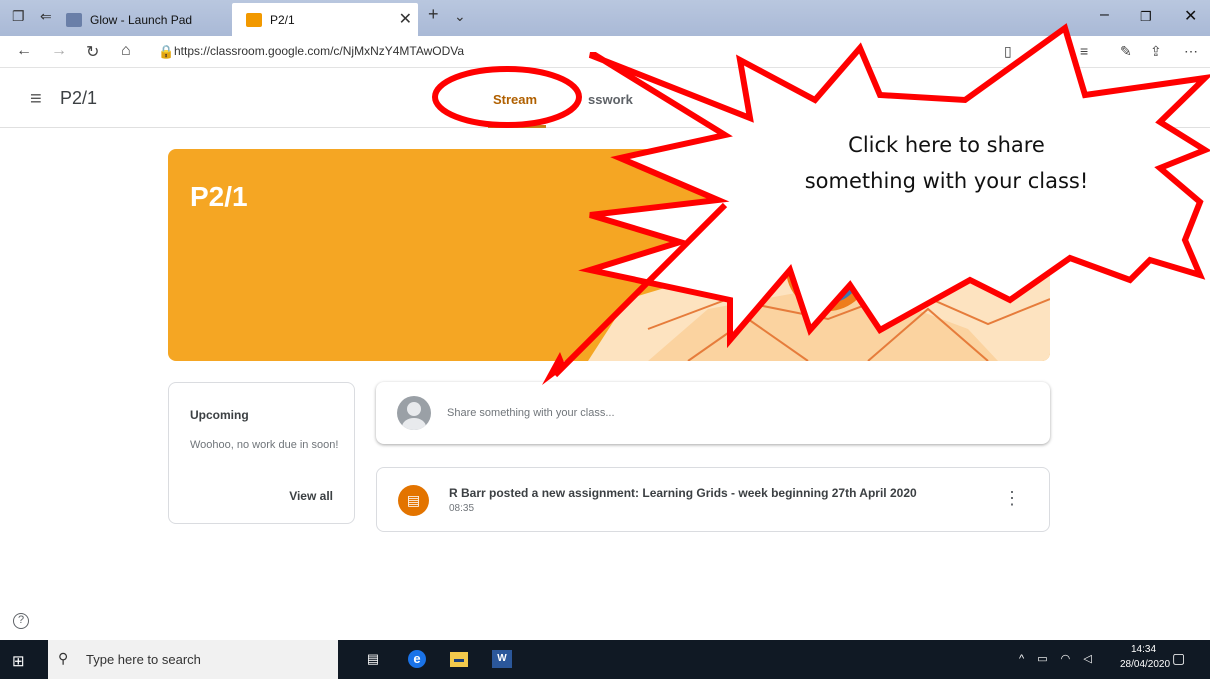 This screenshot has width=1210, height=679. I want to click on help-icon: ?, so click(21, 621).